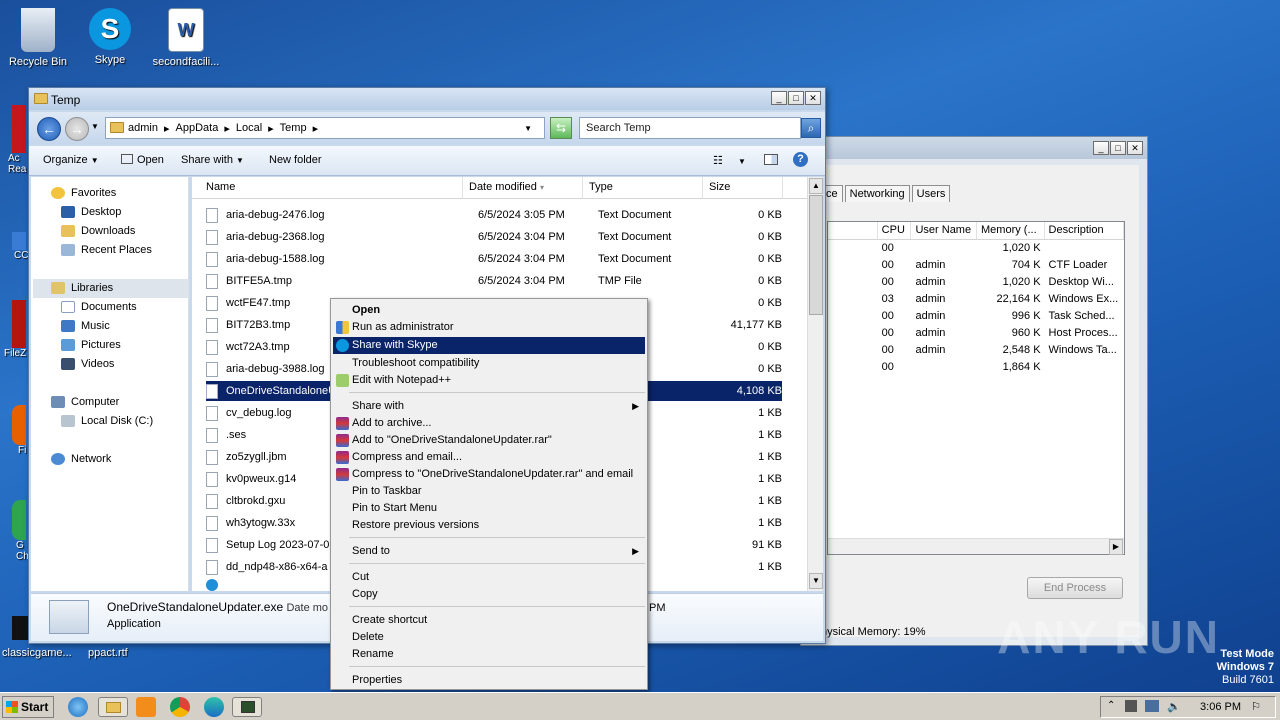  I want to click on column-header-type: Type, so click(643, 188).